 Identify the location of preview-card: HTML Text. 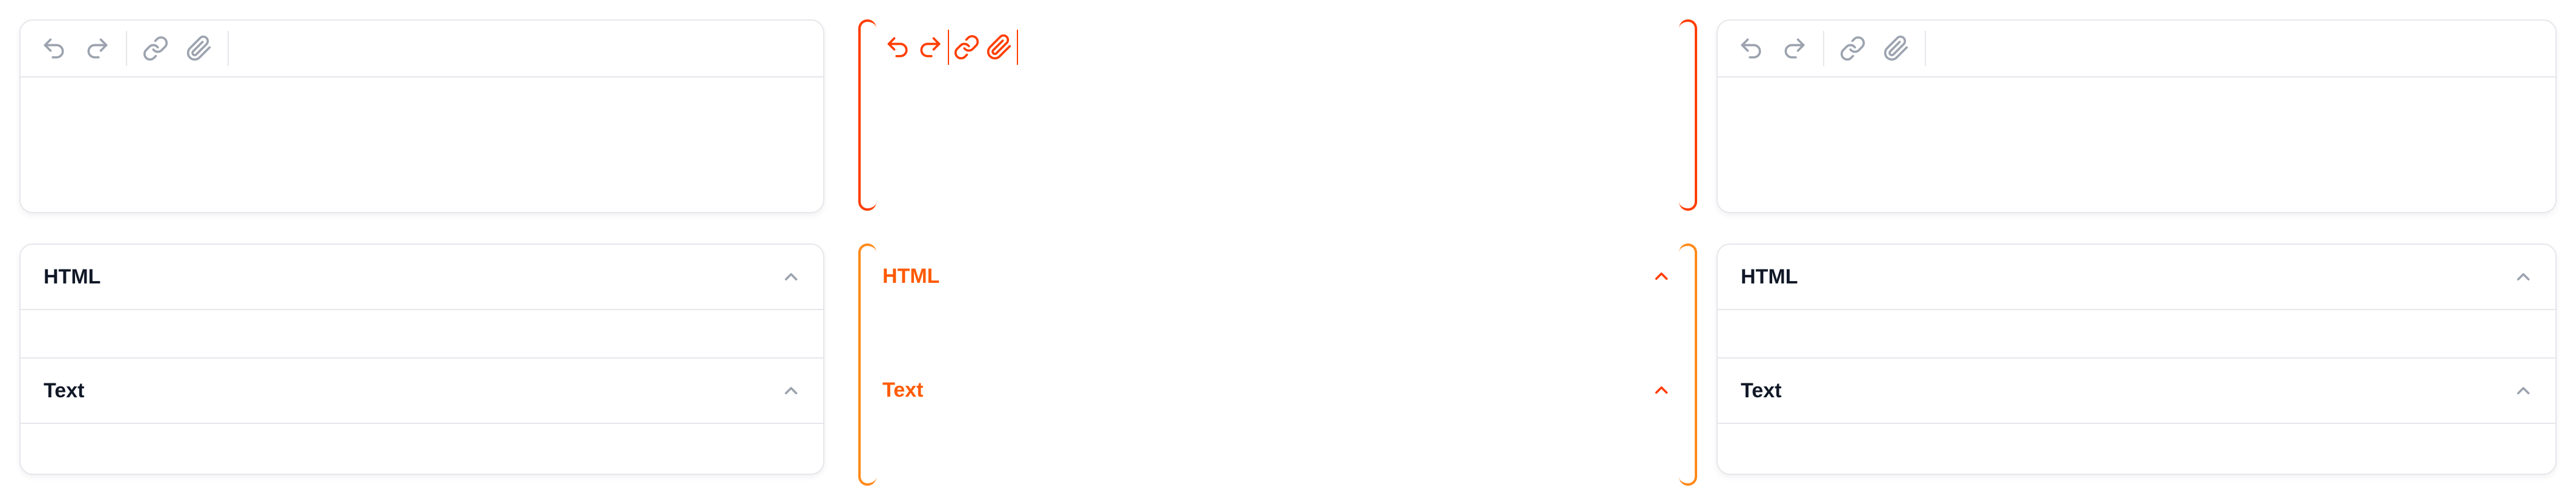
(421, 359).